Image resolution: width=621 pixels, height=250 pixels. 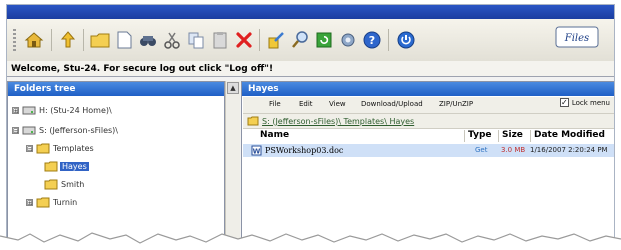 I want to click on column-header-size: Size, so click(x=512, y=135).